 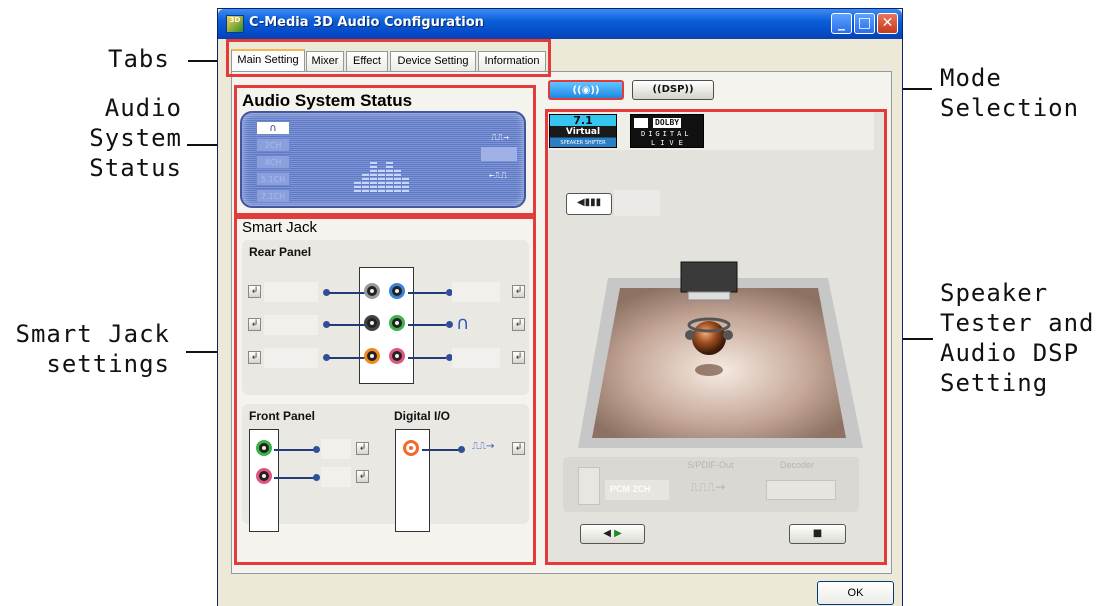 I want to click on minimize-button: _, so click(x=841, y=23).